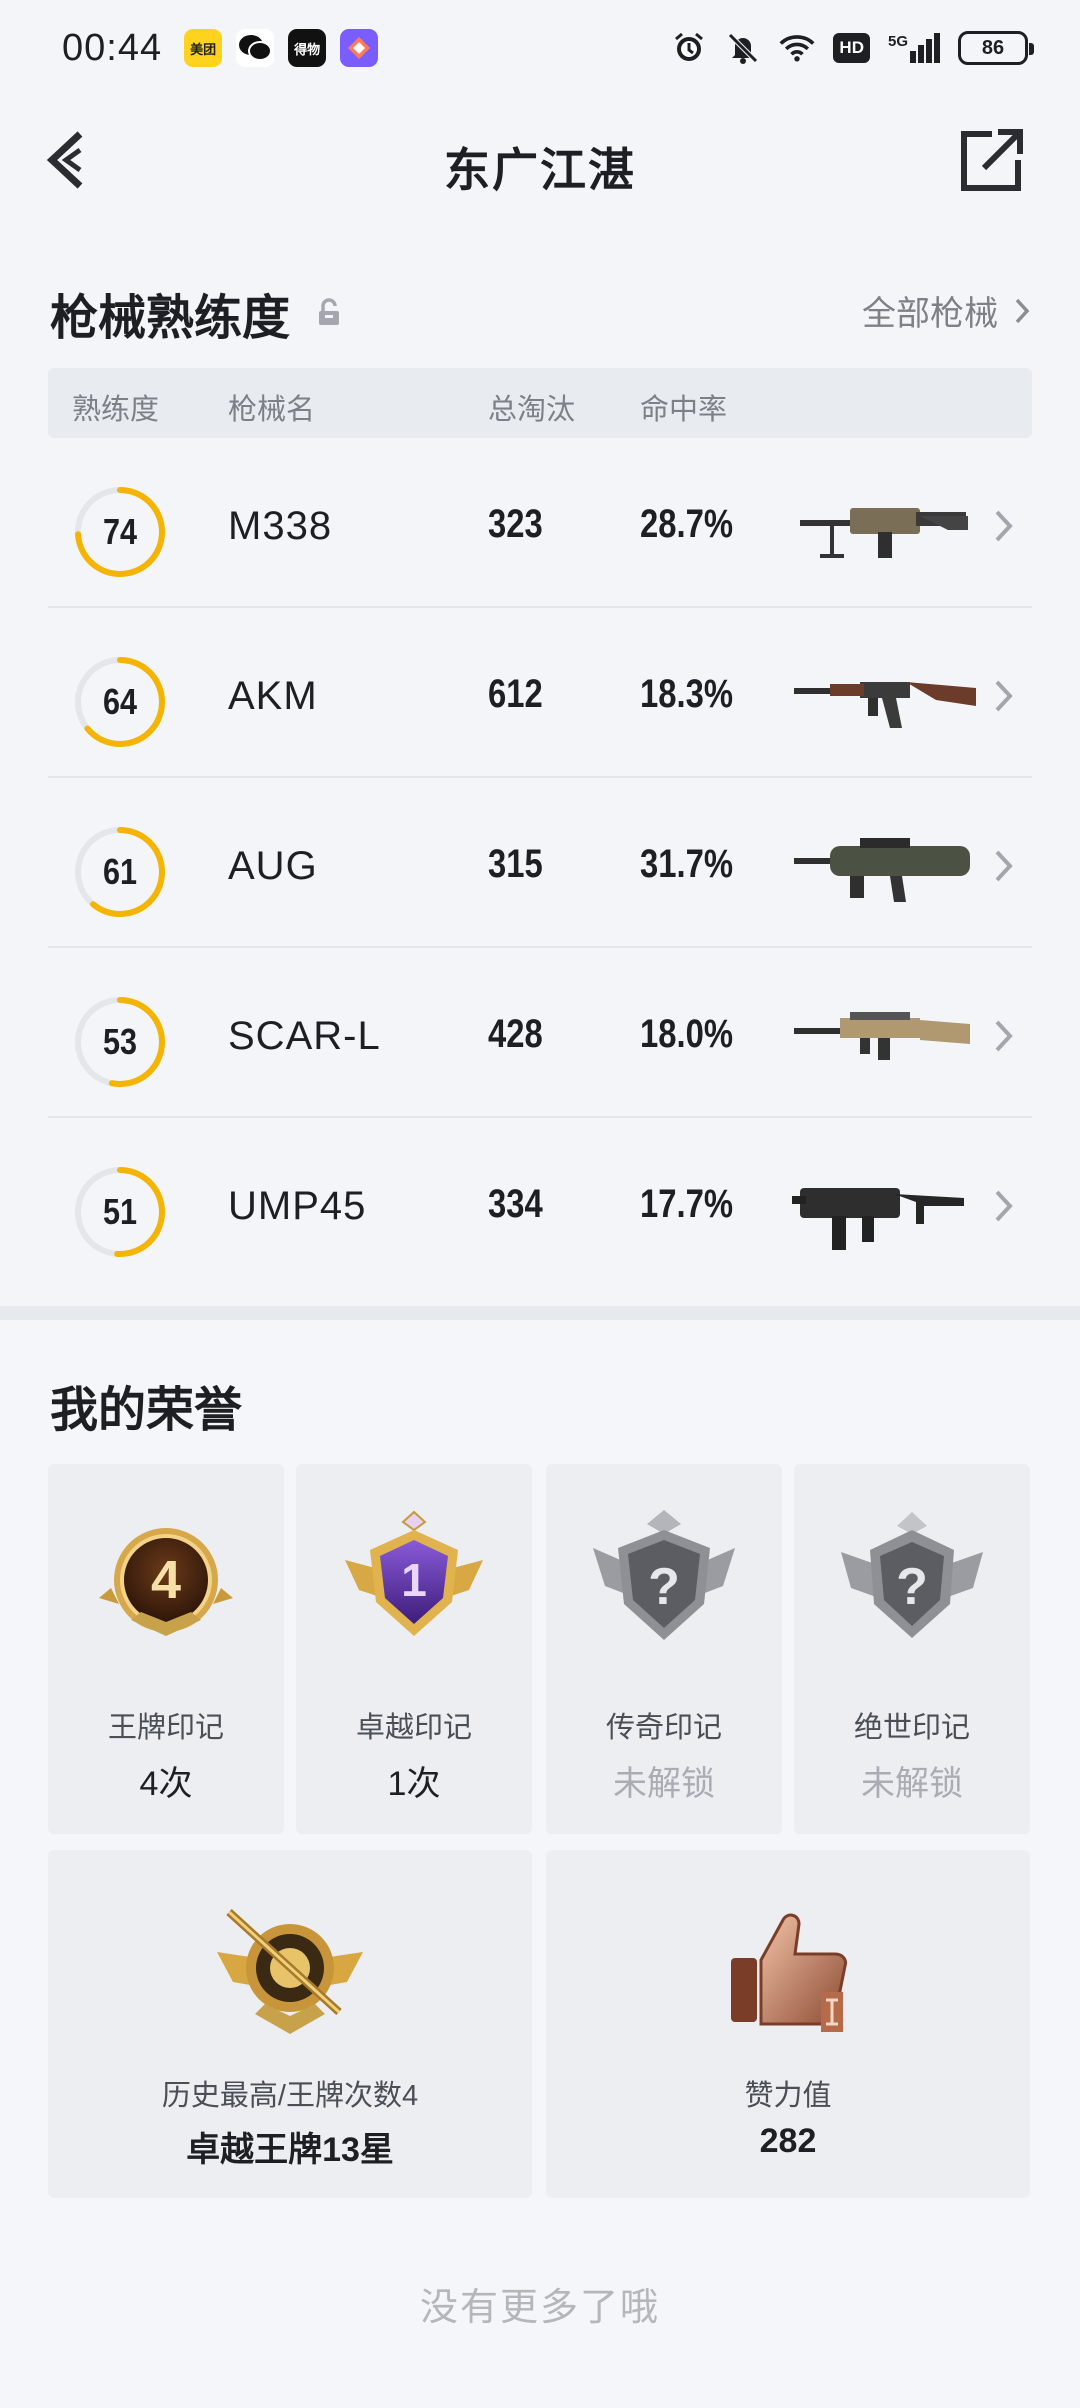 This screenshot has height=2408, width=1080. I want to click on weapon-name: AUG, so click(273, 866).